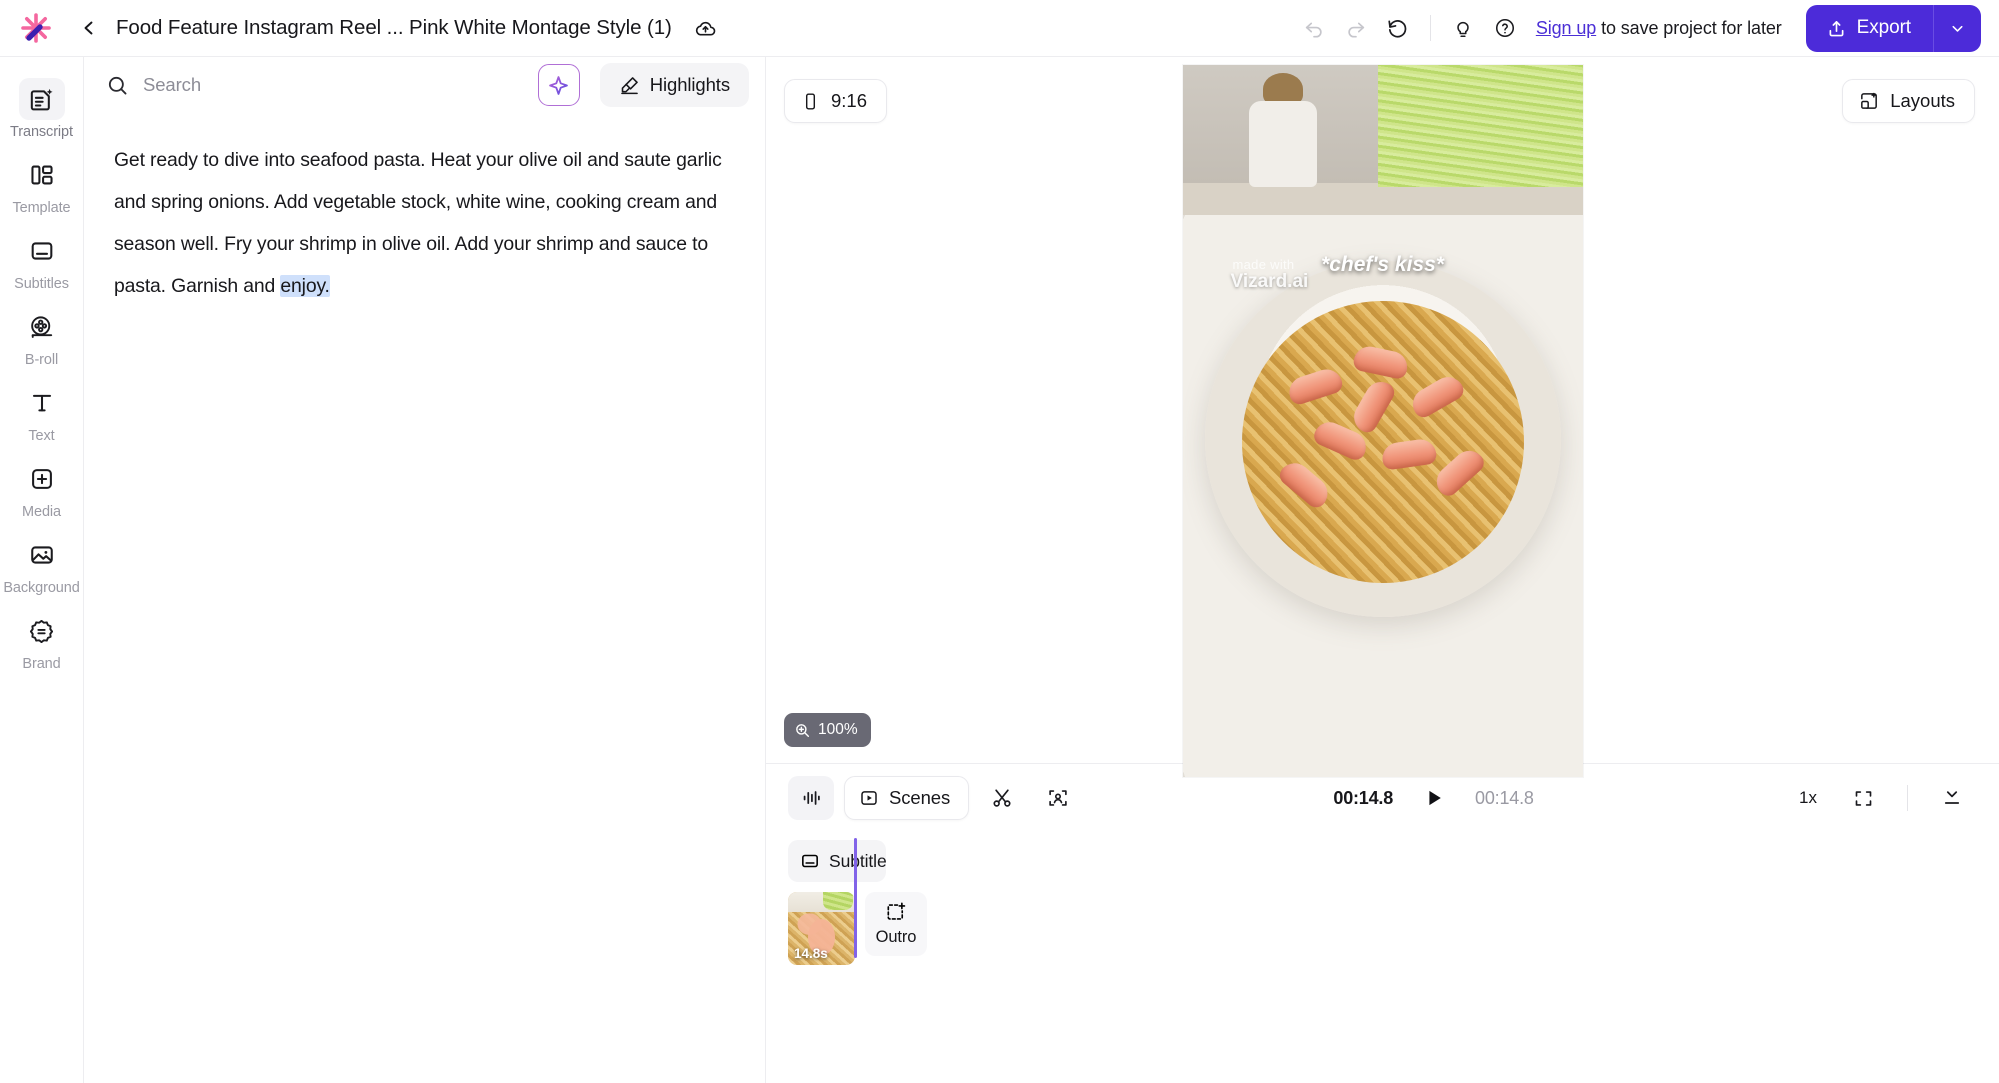 The height and width of the screenshot is (1083, 1999). I want to click on collapse-panel-icon, so click(1952, 798).